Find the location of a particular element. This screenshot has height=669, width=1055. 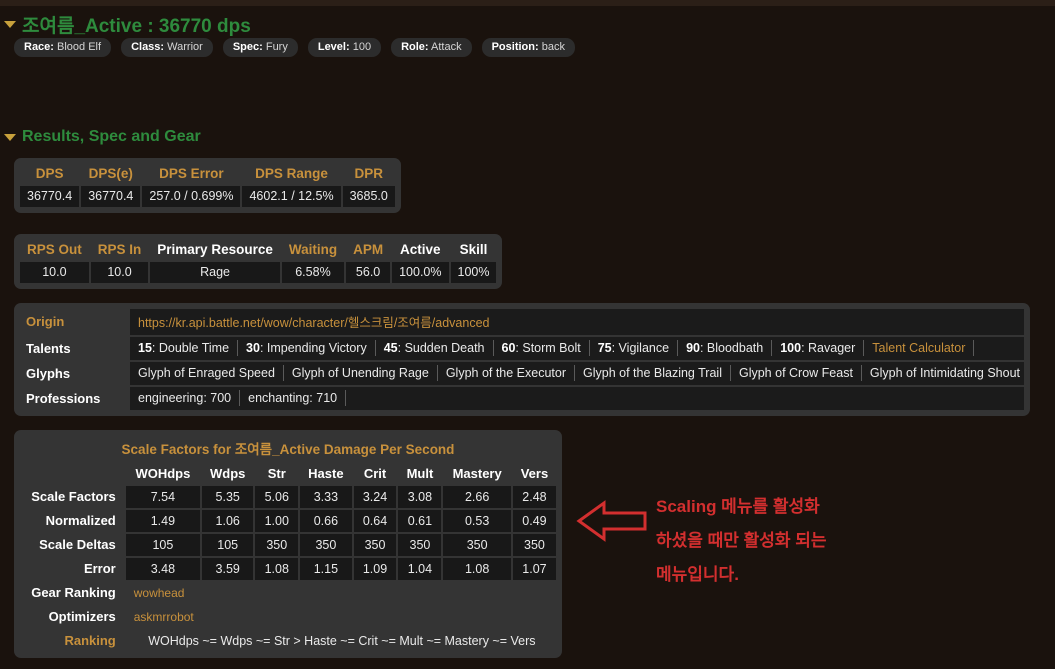

talents-label: Talents is located at coordinates (48, 348).